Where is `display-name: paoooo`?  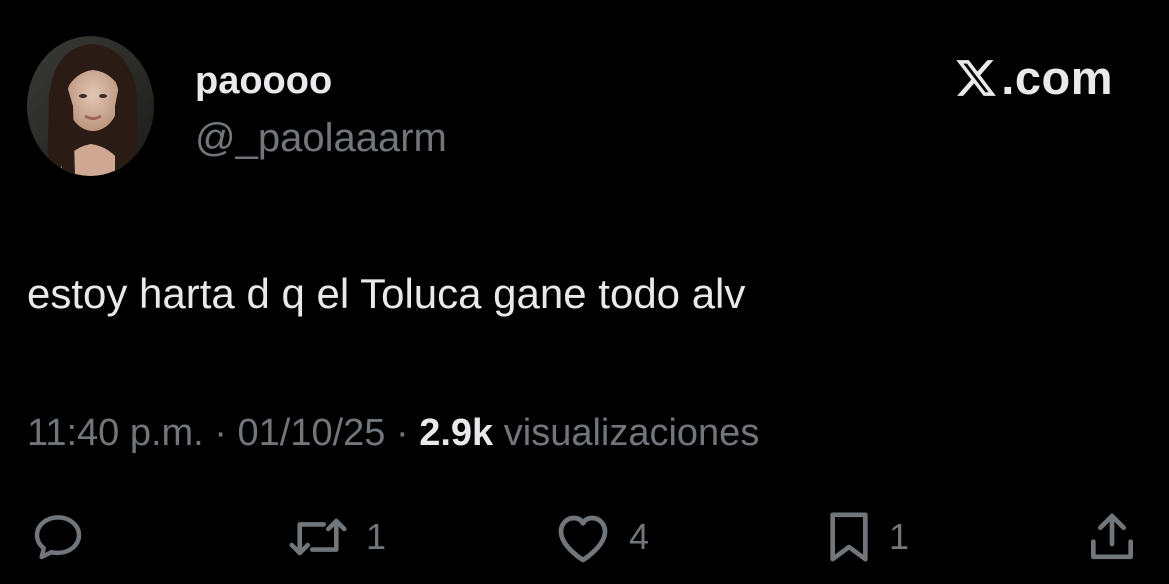
display-name: paoooo is located at coordinates (263, 81).